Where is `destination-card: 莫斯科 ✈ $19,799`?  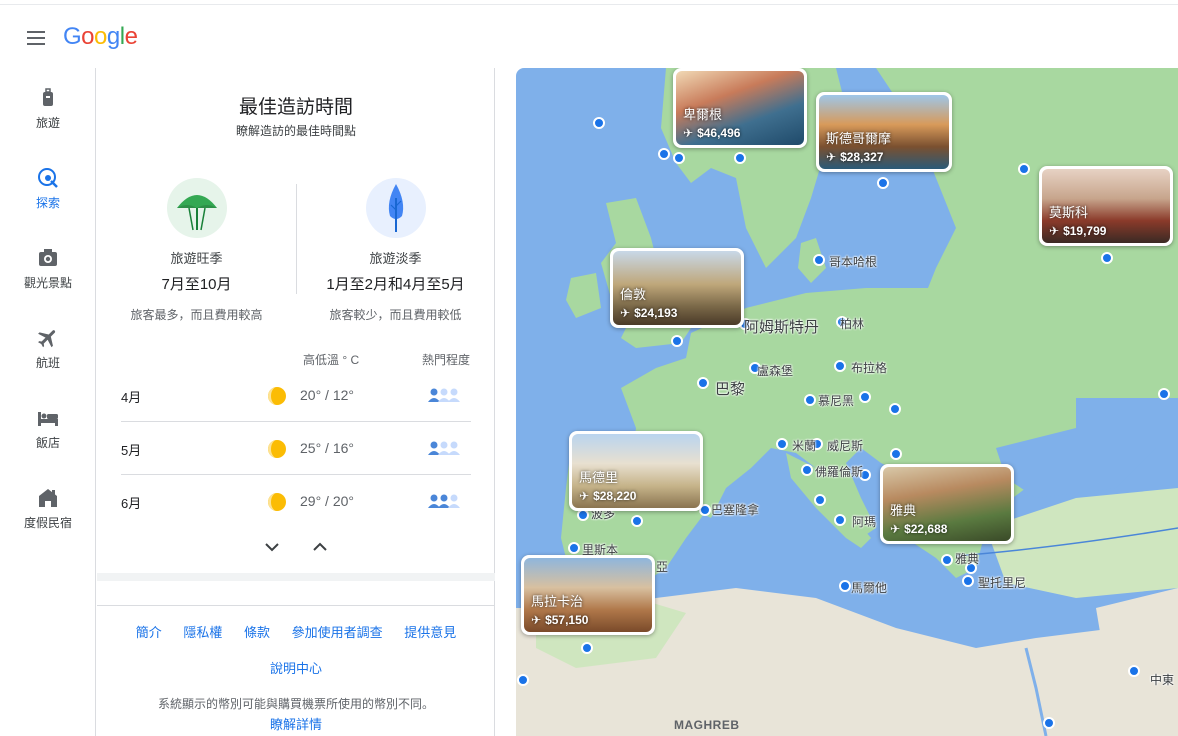 destination-card: 莫斯科 ✈ $19,799 is located at coordinates (1106, 206).